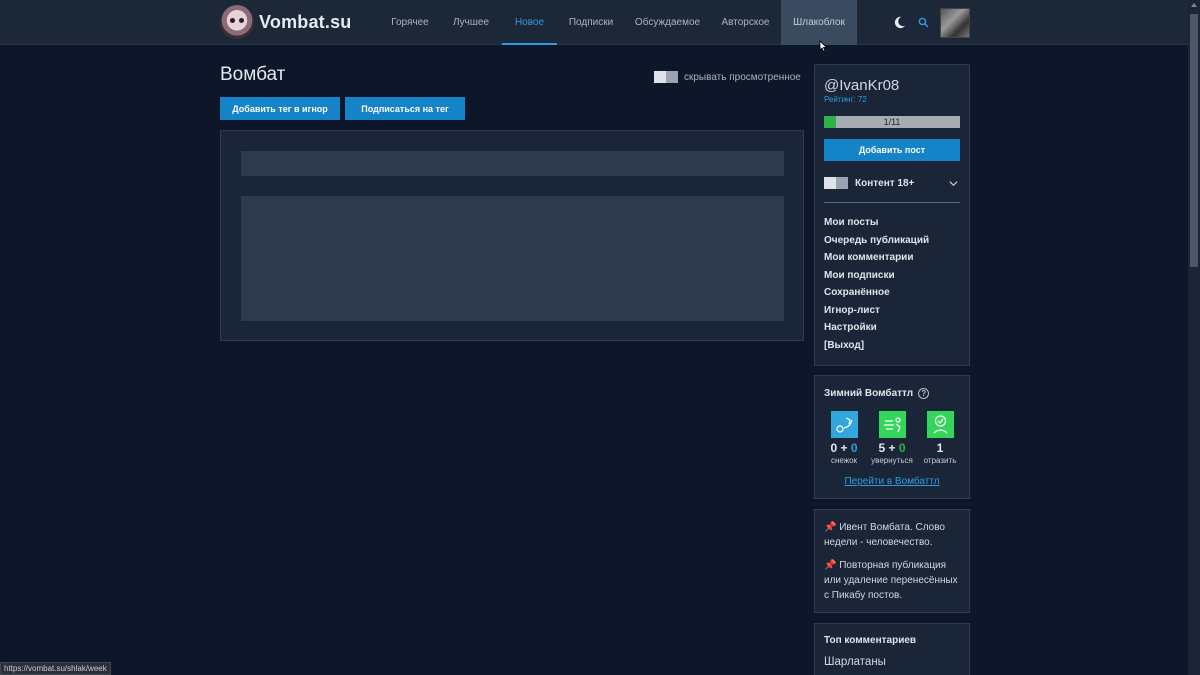  I want to click on shield-icon, so click(940, 424).